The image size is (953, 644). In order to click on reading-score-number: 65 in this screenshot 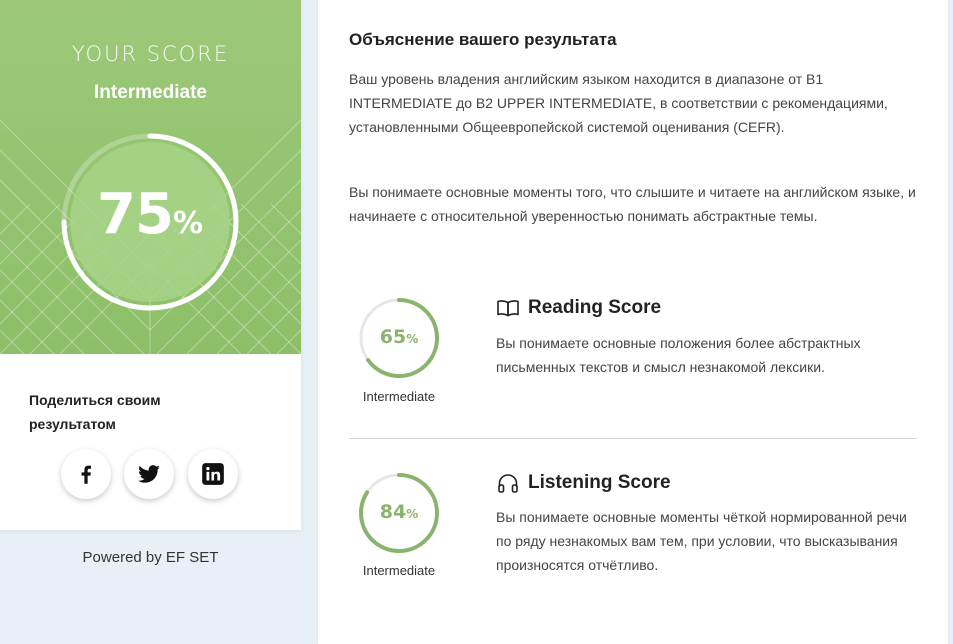, I will do `click(393, 337)`.